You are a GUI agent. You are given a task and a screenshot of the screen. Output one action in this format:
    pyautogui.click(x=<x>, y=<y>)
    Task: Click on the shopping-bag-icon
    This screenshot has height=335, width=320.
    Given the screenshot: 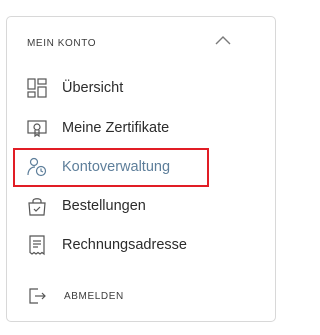 What is the action you would take?
    pyautogui.click(x=37, y=207)
    